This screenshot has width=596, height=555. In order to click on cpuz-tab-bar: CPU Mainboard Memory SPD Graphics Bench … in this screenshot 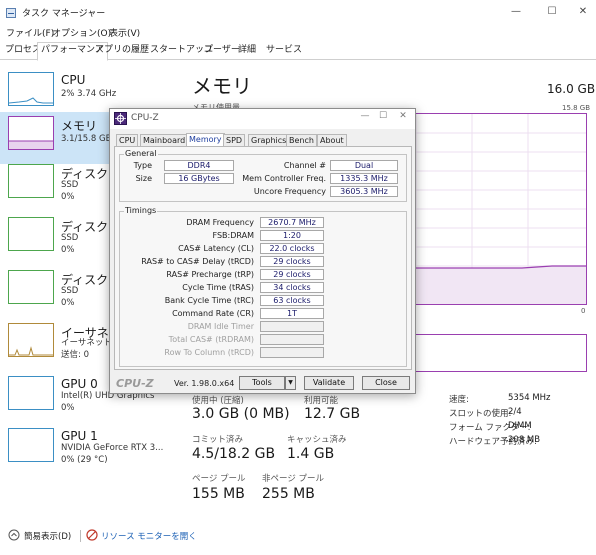, I will do `click(263, 140)`.